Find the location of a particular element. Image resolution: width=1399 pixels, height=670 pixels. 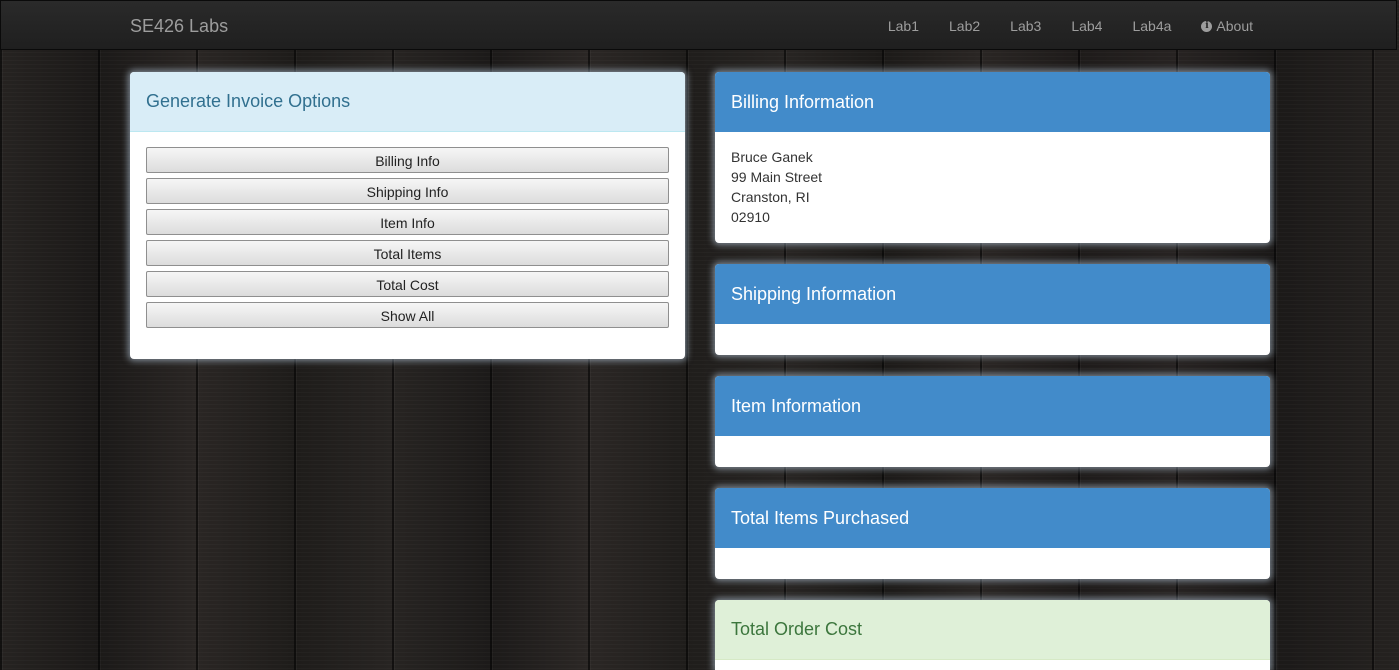

billing-name: Bruce Ganek is located at coordinates (772, 157).